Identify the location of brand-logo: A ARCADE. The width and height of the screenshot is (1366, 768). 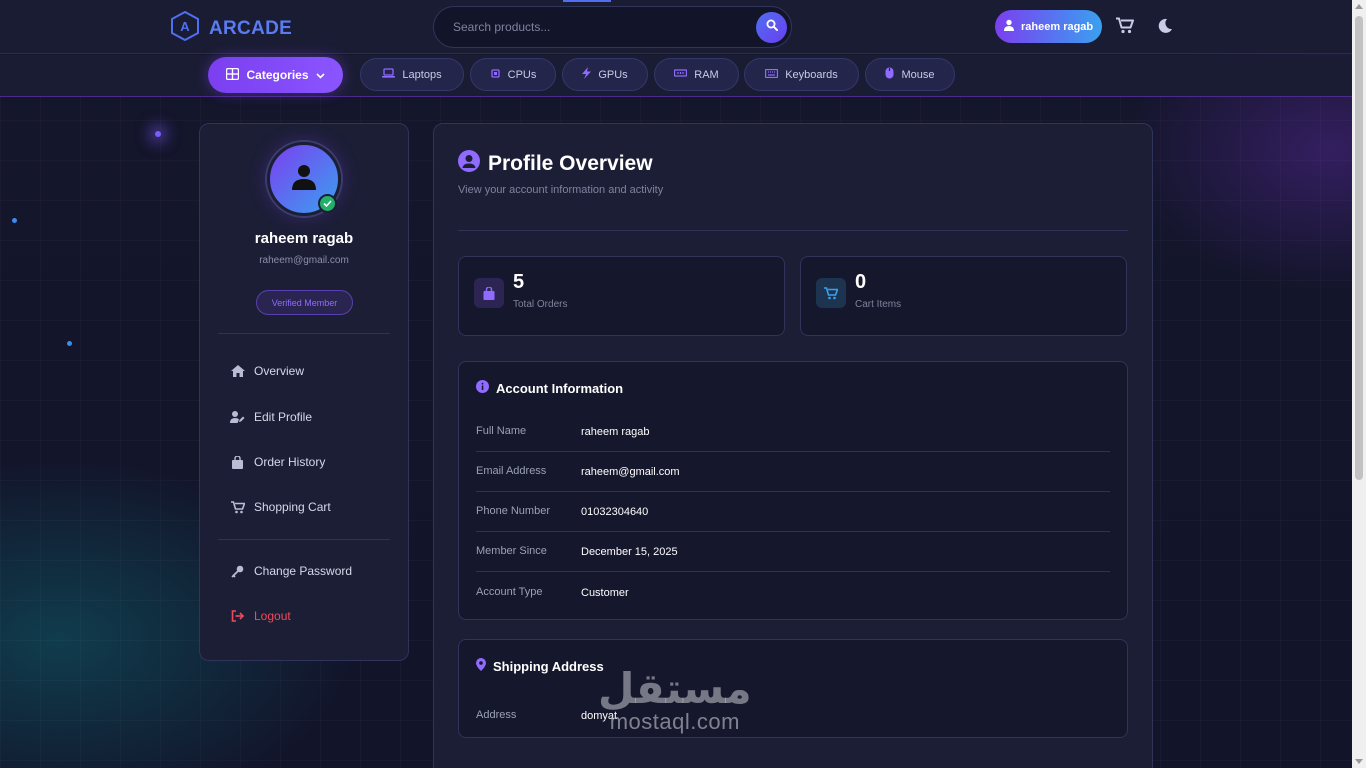
(231, 28).